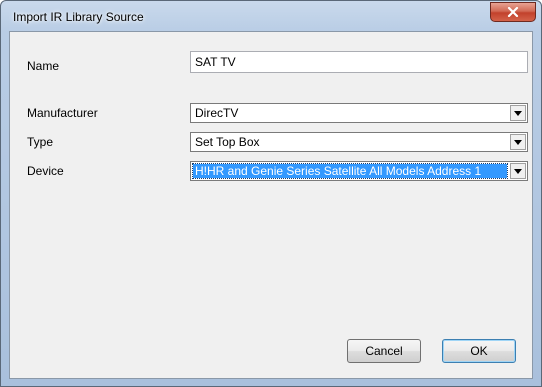  I want to click on type-label: Type, so click(40, 142).